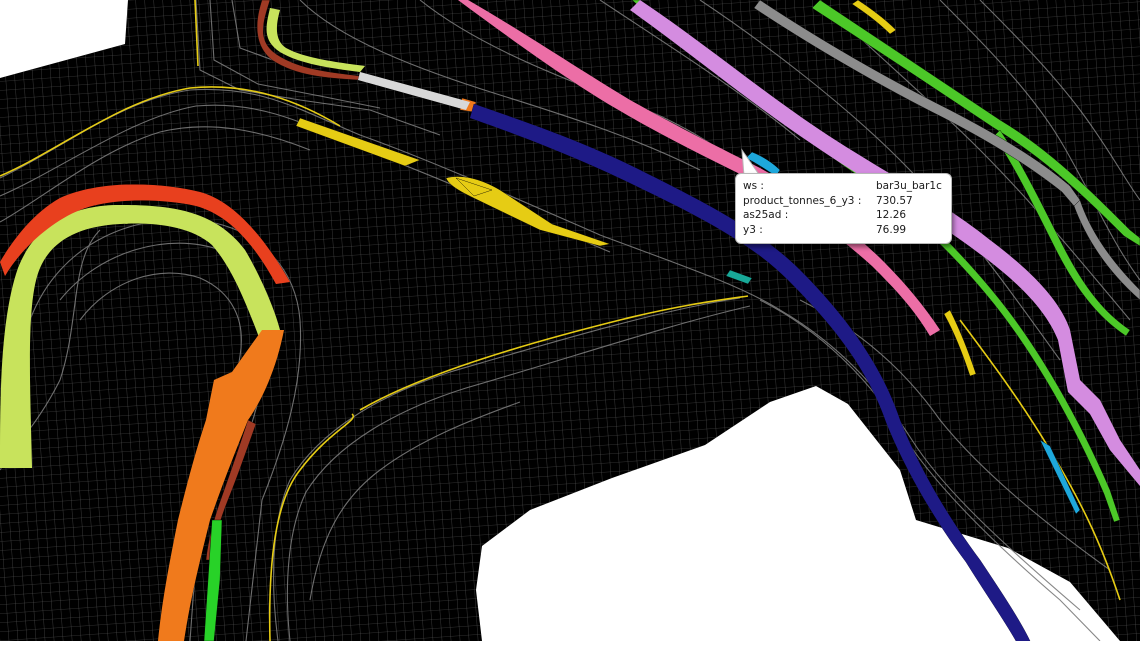 This screenshot has width=1140, height=645. I want to click on tooltip-row: y3 : 76.99, so click(843, 230).